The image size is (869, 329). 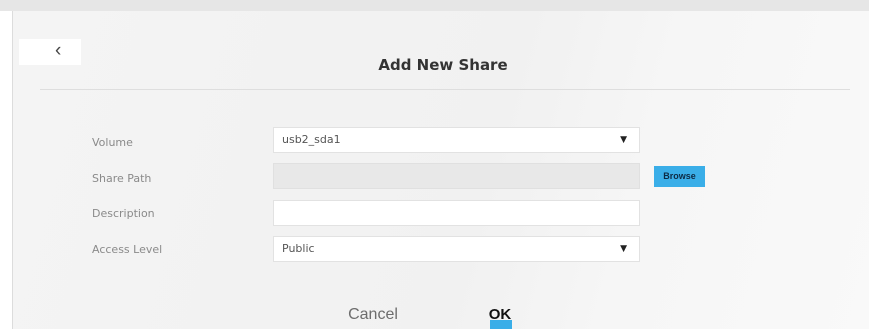 I want to click on volume-select: usb2_sda1 ▼, so click(x=456, y=140).